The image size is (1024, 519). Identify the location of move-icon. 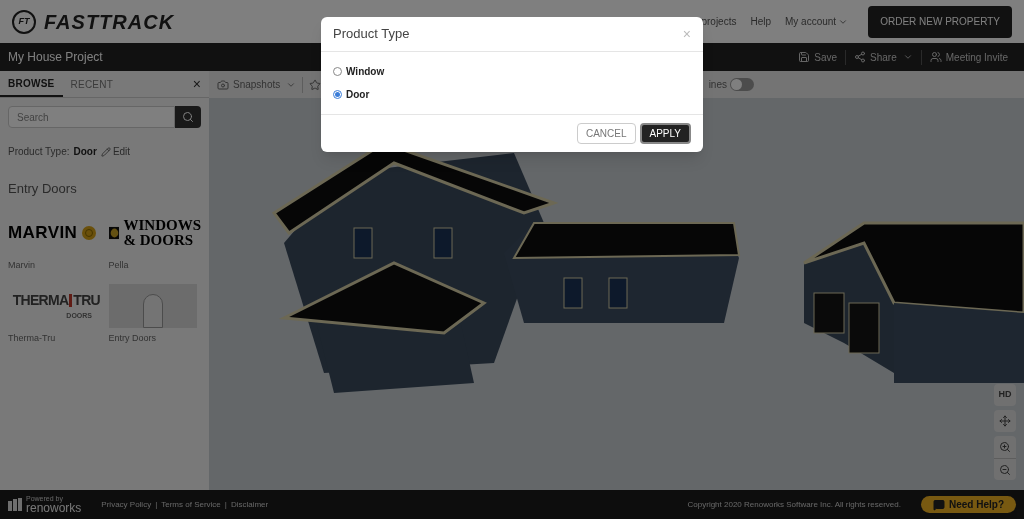
(1005, 421).